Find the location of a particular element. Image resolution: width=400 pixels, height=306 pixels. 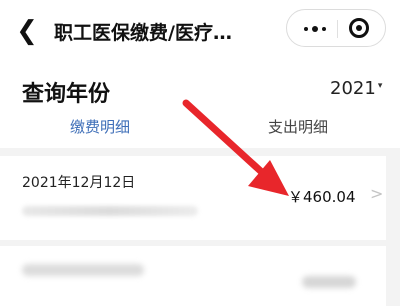

tab-payment-details: 缴费明细 is located at coordinates (100, 131).